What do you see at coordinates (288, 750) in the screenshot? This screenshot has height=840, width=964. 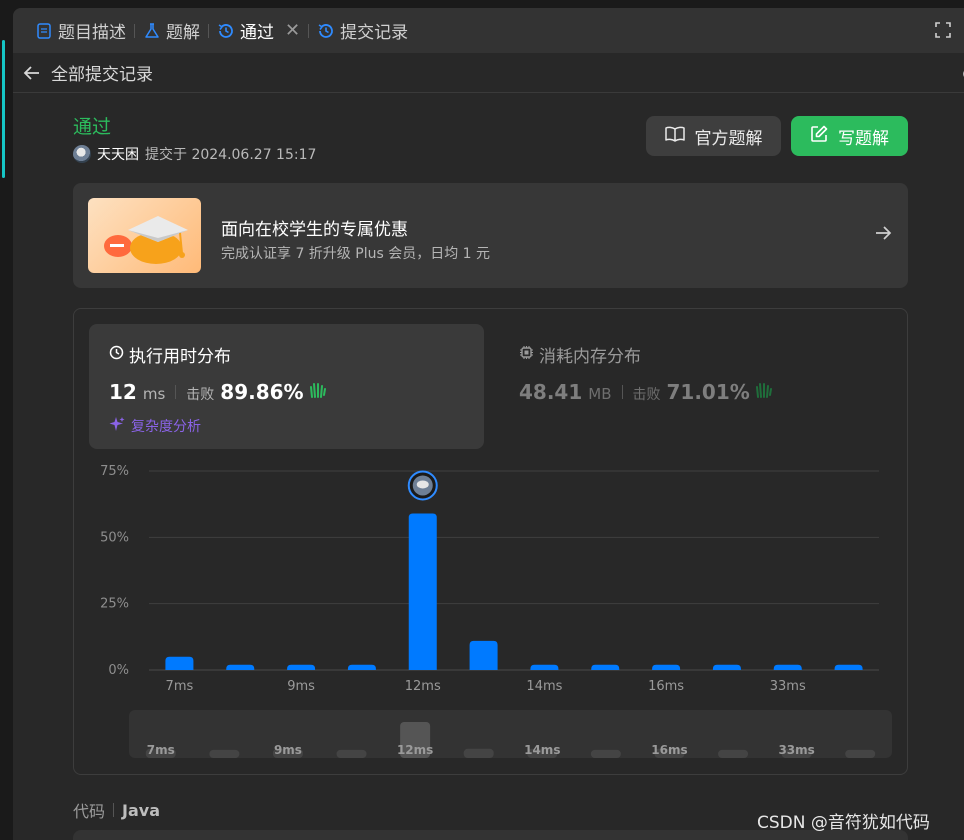 I see `range-selector-label: 9ms` at bounding box center [288, 750].